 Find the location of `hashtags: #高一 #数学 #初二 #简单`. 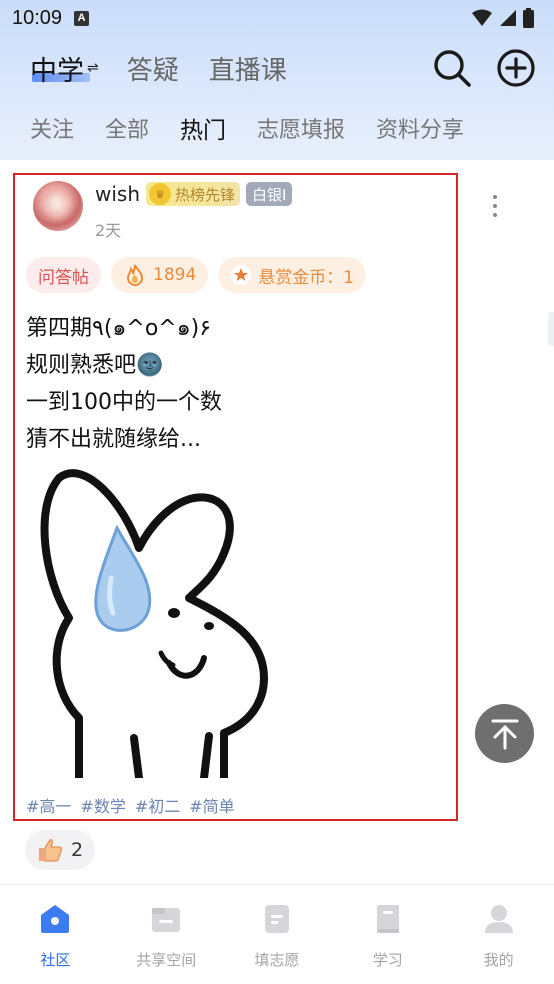

hashtags: #高一 #数学 #初二 #简单 is located at coordinates (130, 805).